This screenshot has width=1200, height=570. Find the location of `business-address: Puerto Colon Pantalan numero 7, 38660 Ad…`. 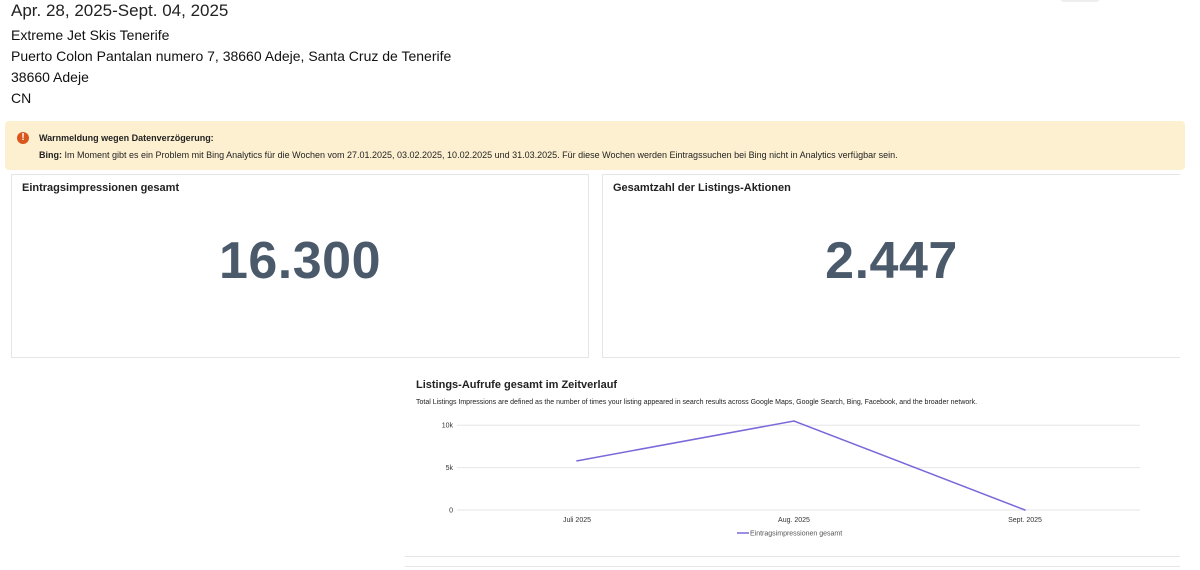

business-address: Puerto Colon Pantalan numero 7, 38660 Ad… is located at coordinates (231, 56).